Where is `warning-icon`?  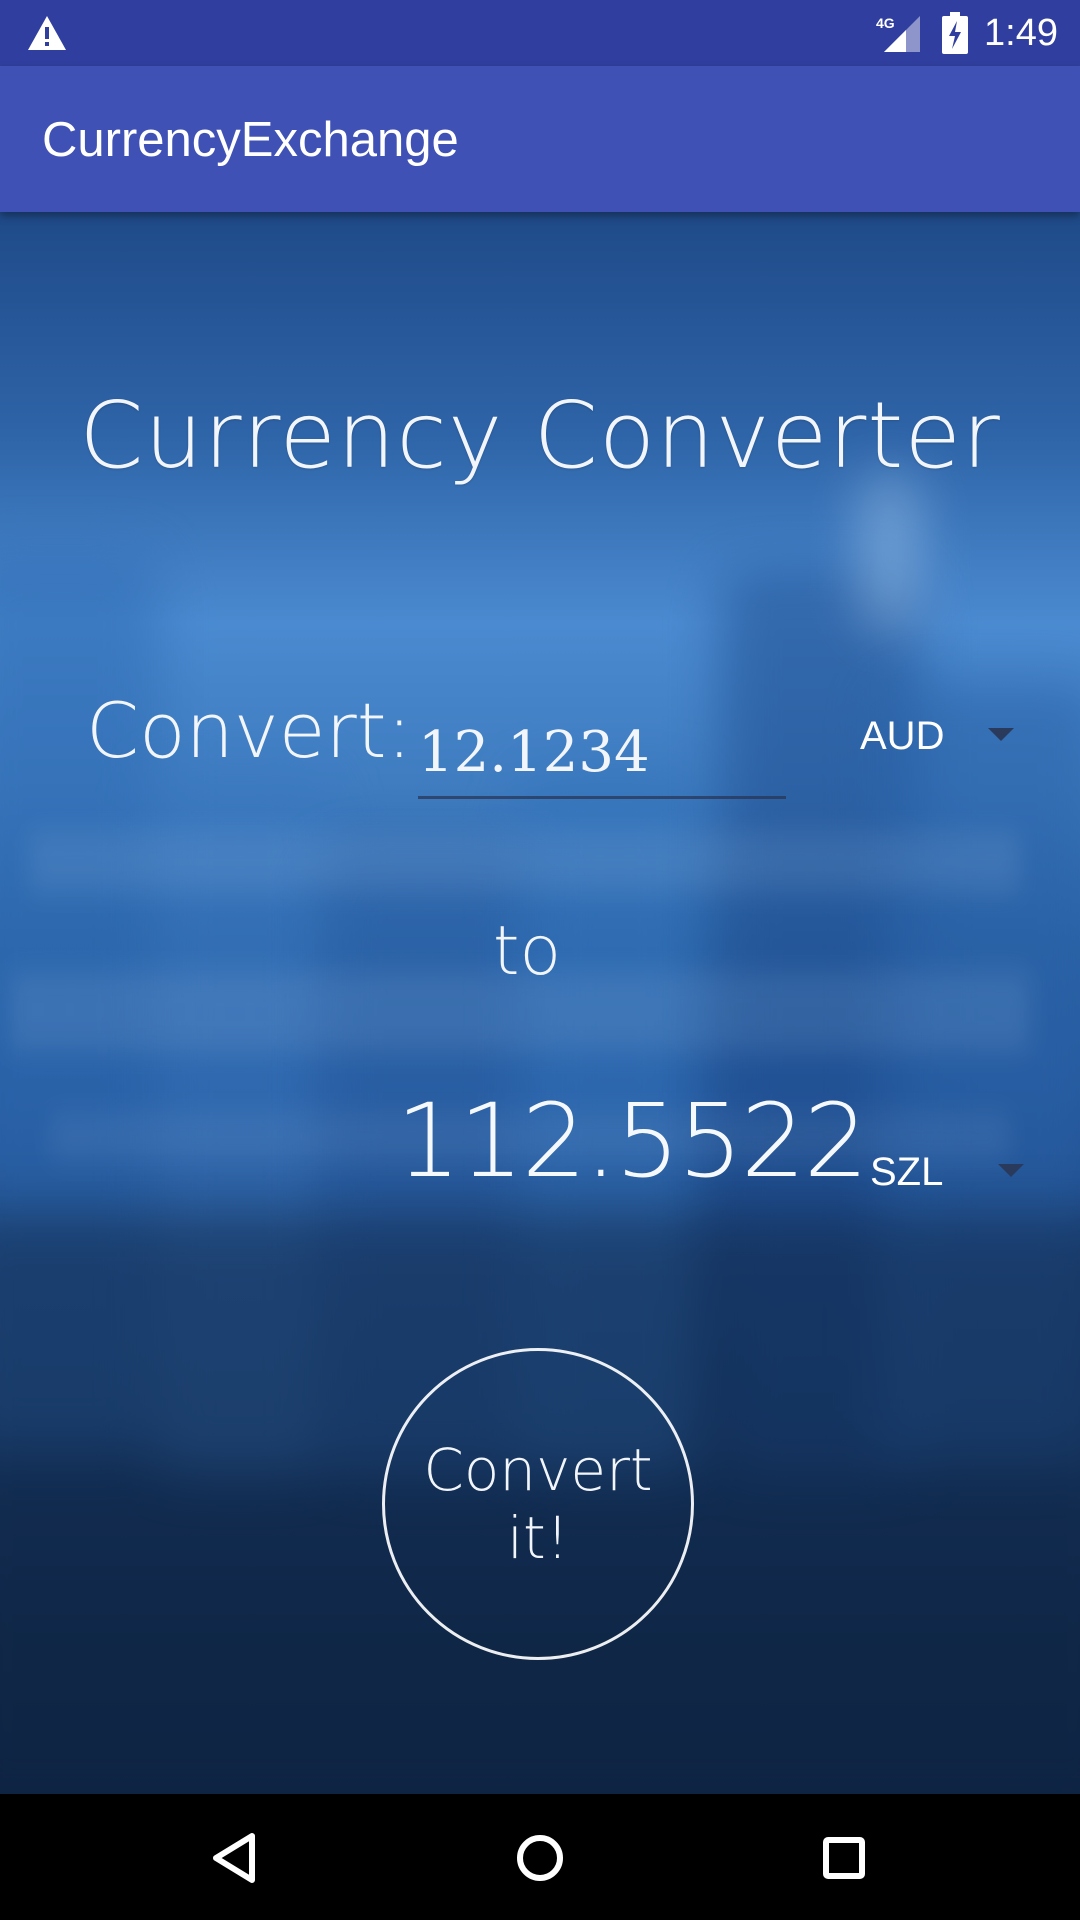
warning-icon is located at coordinates (47, 33).